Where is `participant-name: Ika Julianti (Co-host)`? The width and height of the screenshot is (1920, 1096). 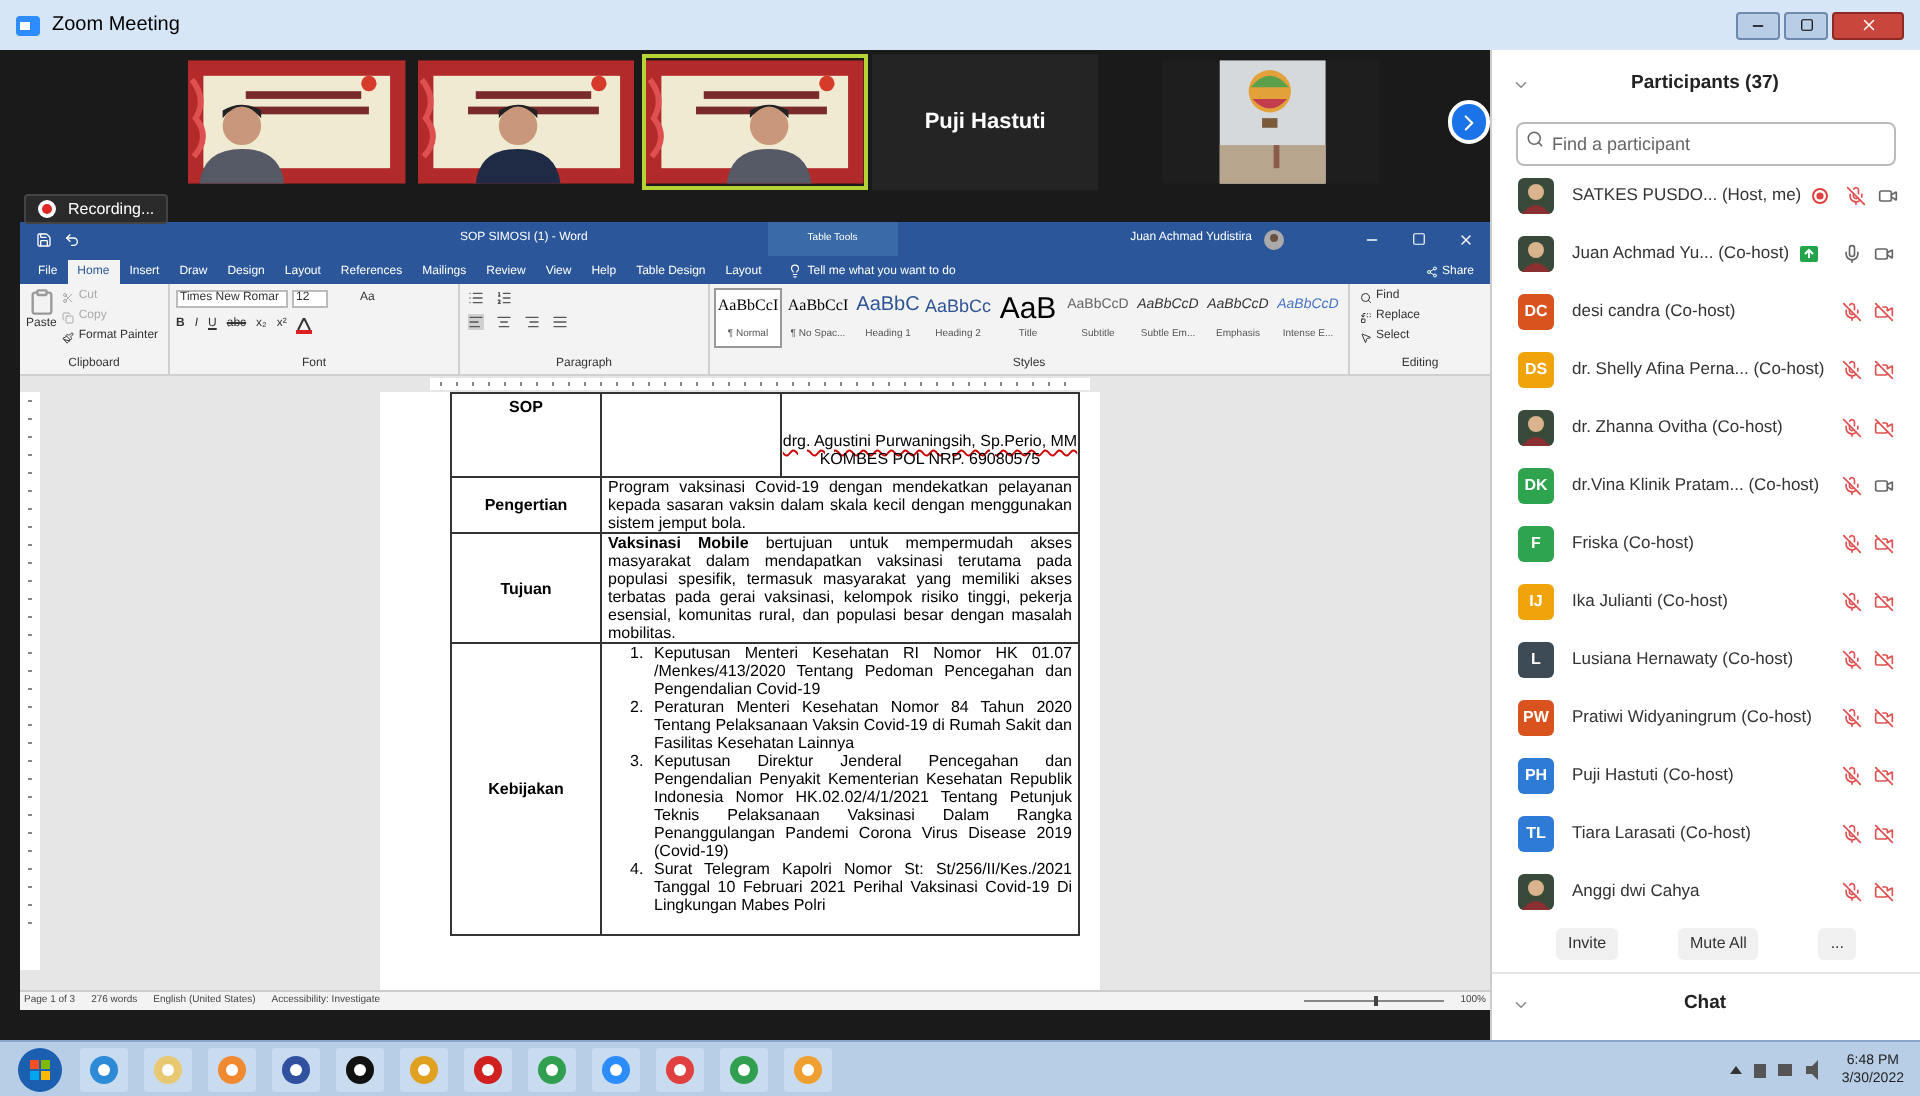 participant-name: Ika Julianti (Co-host) is located at coordinates (1650, 601).